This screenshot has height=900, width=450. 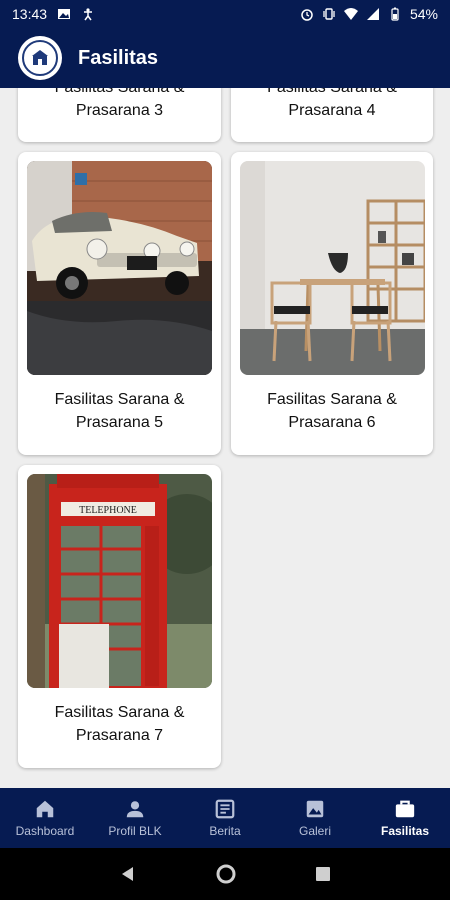 I want to click on facility-card-title: Fasilitas Sarana & Prasarana 6, so click(x=332, y=411).